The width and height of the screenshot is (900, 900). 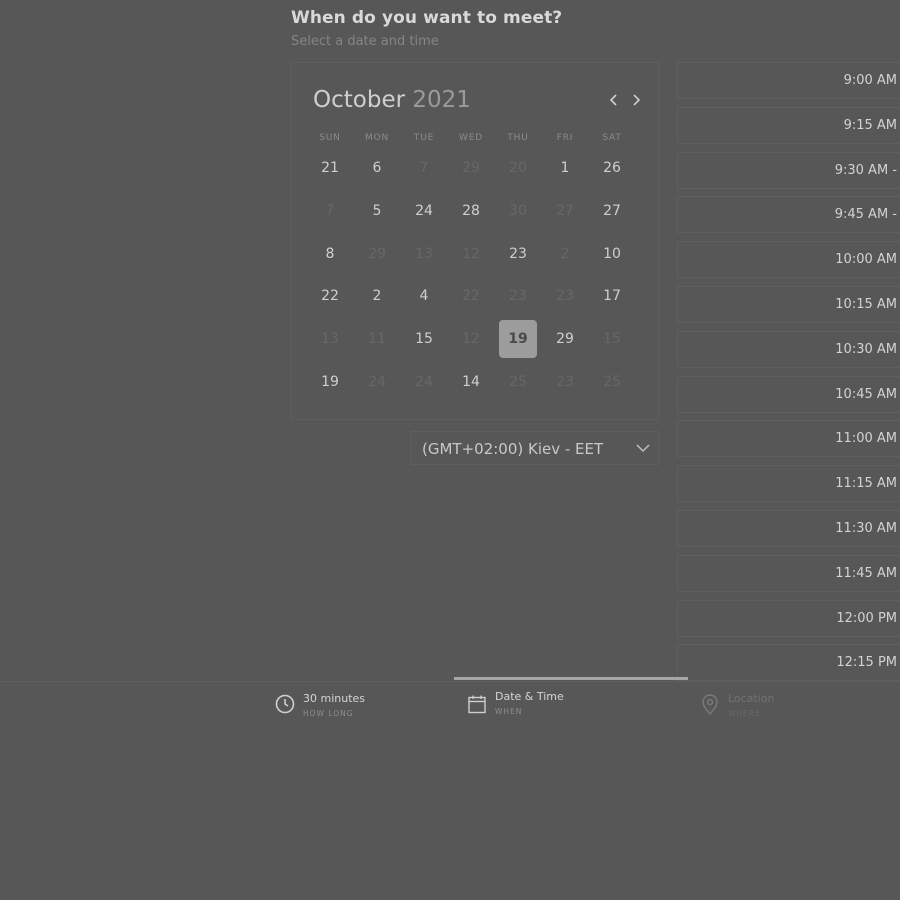 What do you see at coordinates (788, 439) in the screenshot?
I see `time-slot-button: 11:00 AM` at bounding box center [788, 439].